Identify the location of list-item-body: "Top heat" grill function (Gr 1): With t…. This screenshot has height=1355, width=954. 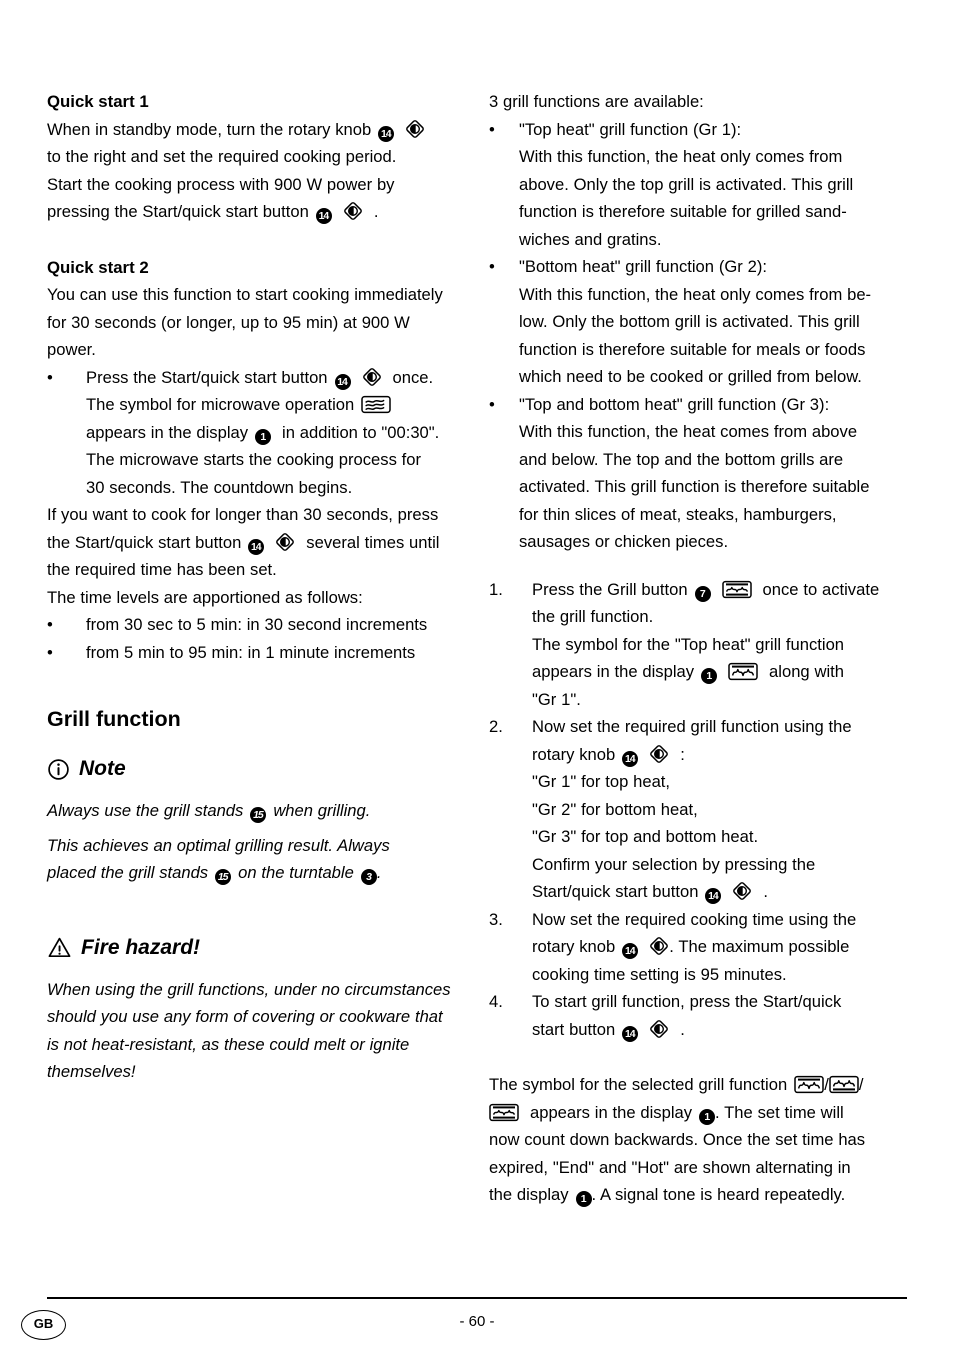
(717, 185).